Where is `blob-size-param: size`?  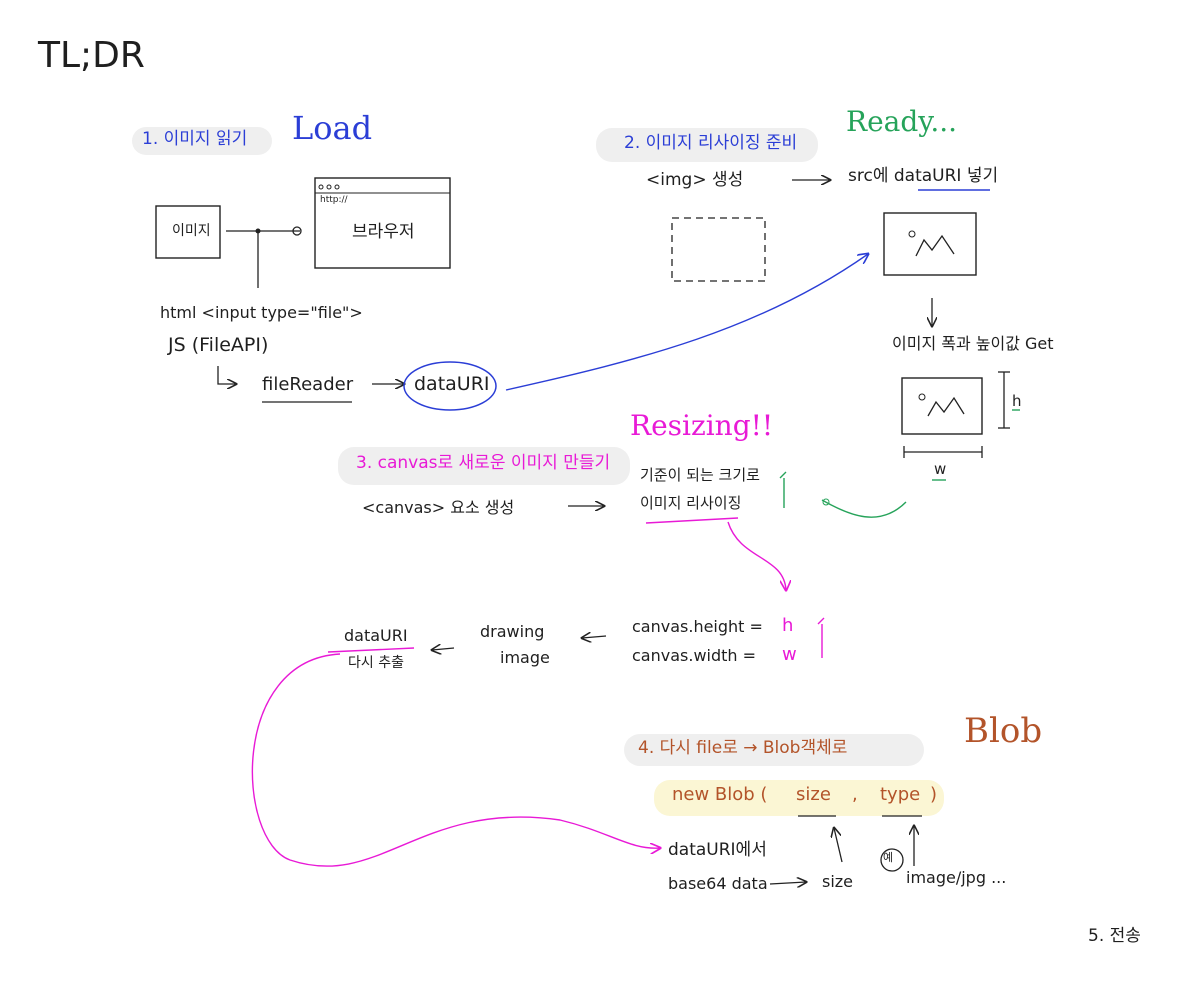 blob-size-param: size is located at coordinates (813, 794).